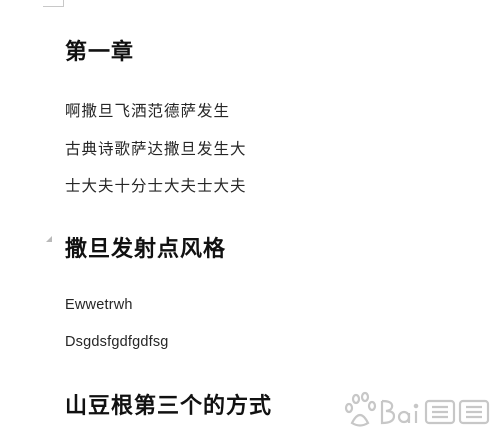  Describe the element at coordinates (99, 305) in the screenshot. I see `paragraph-line-4: Ewwetrwh` at that location.